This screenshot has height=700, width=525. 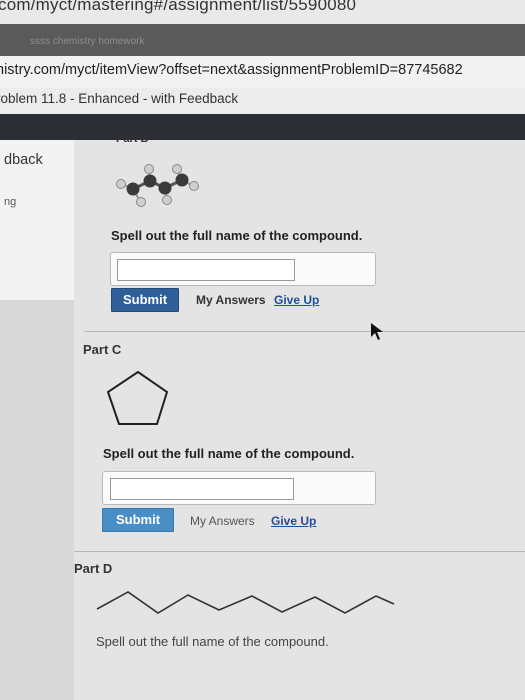 I want to click on mouse-cursor-icon, so click(x=377, y=331).